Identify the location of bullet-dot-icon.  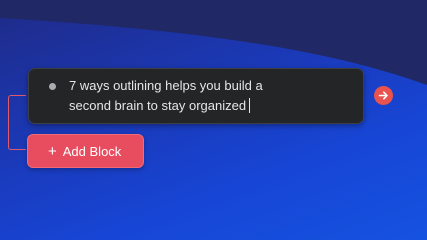
(52, 86).